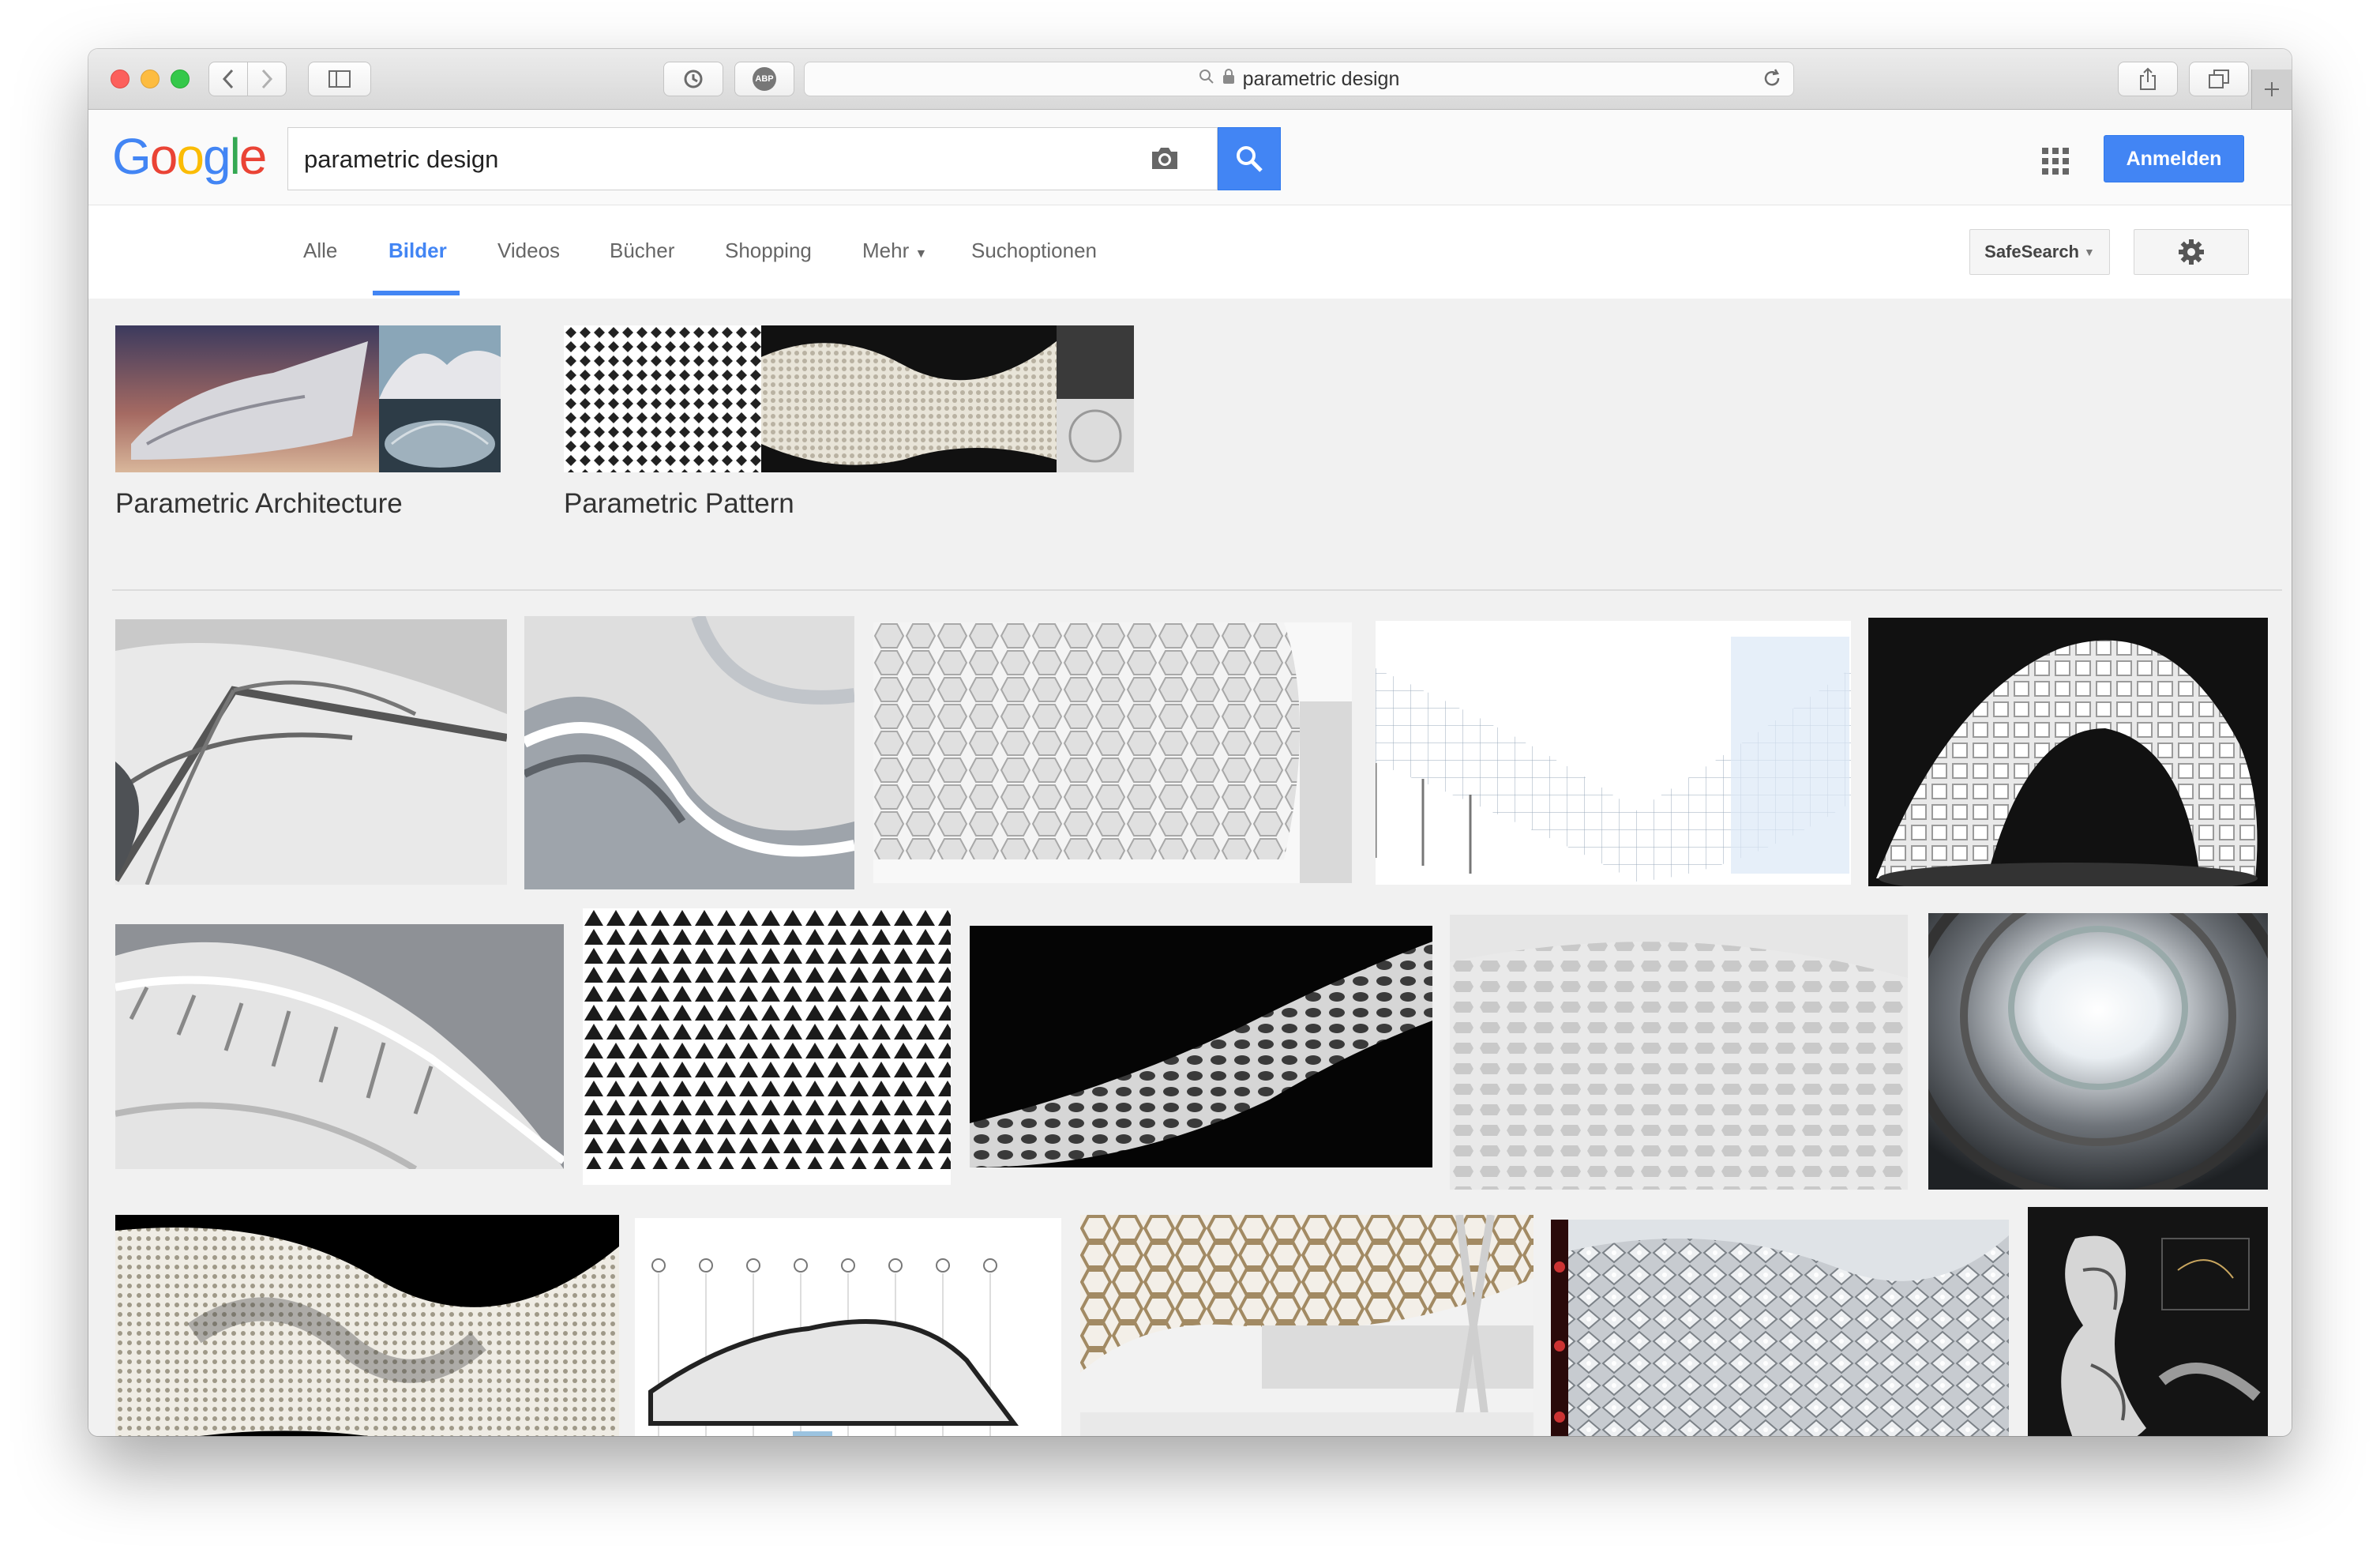 This screenshot has width=2380, height=1564. I want to click on share-icon, so click(2148, 78).